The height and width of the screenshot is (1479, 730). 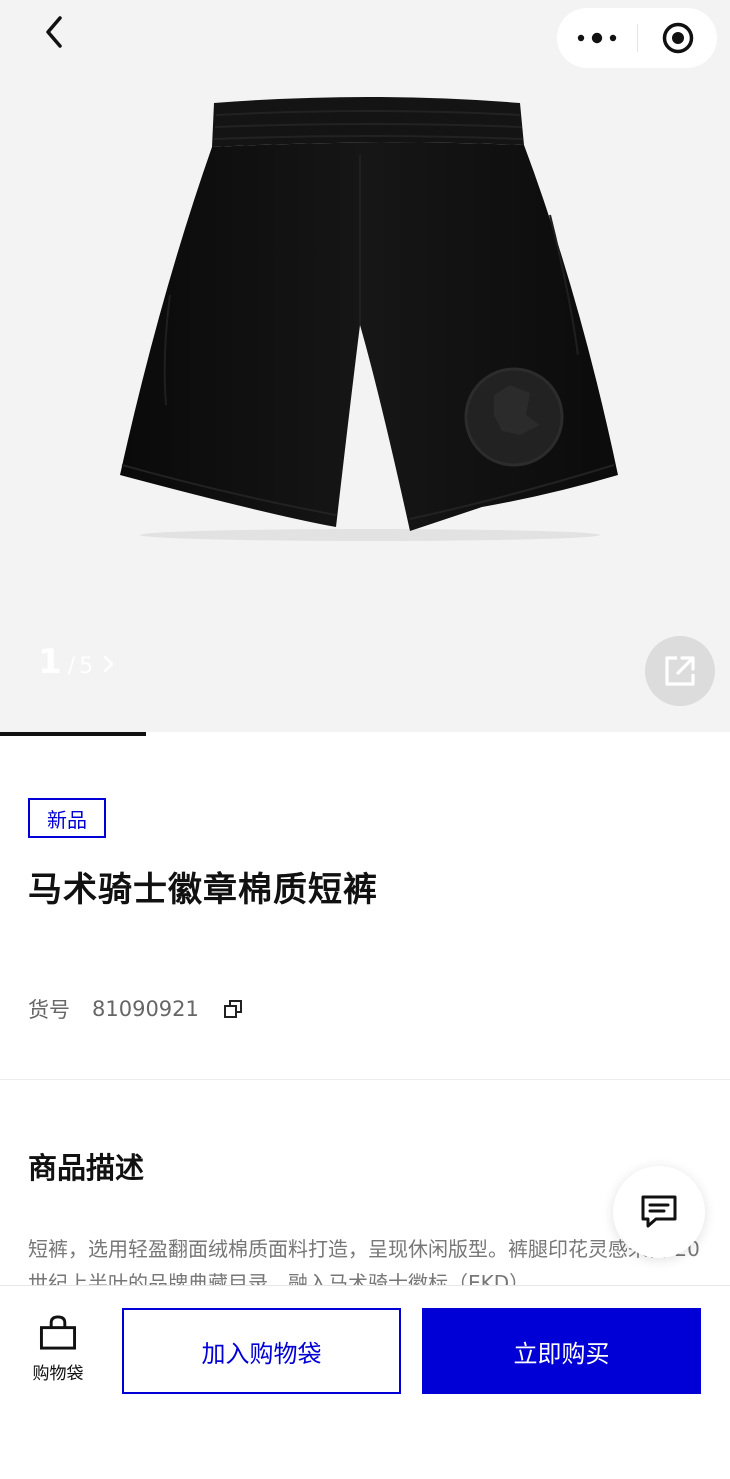 I want to click on sku-value: 81090921, so click(x=145, y=1009).